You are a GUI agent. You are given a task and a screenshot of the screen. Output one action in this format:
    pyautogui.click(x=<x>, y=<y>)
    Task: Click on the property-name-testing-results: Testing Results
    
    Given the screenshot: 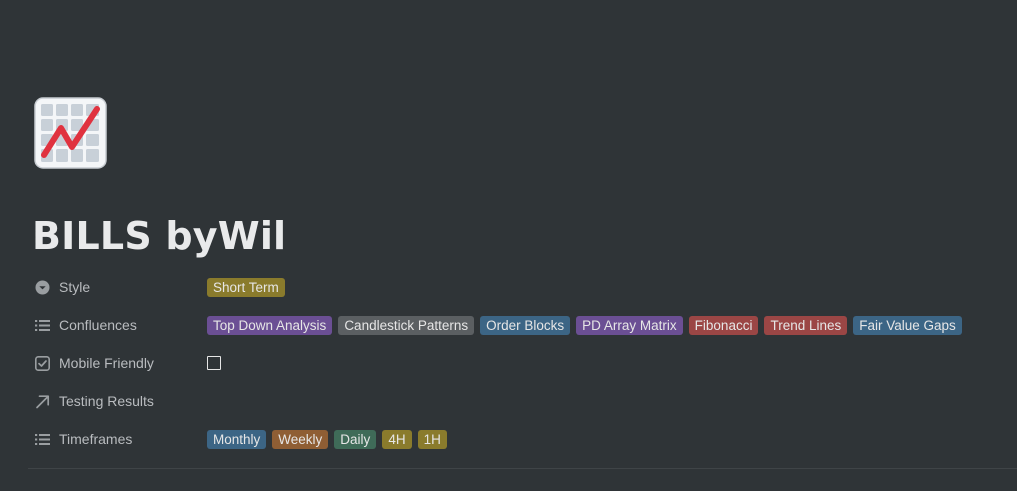 What is the action you would take?
    pyautogui.click(x=117, y=401)
    